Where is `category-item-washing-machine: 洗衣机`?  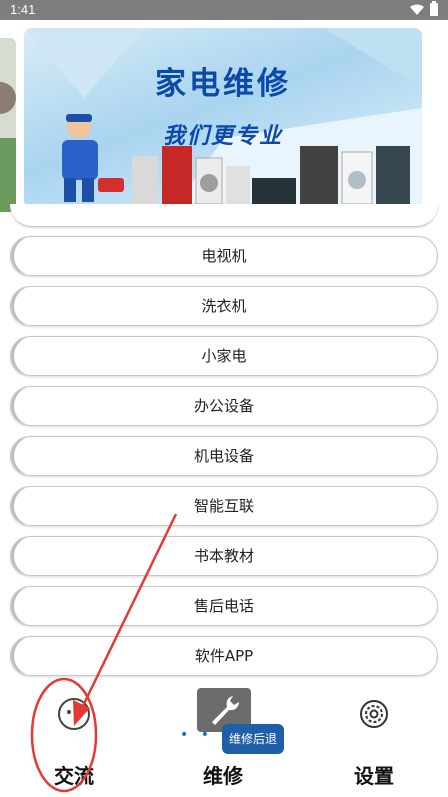 category-item-washing-machine: 洗衣机 is located at coordinates (224, 306).